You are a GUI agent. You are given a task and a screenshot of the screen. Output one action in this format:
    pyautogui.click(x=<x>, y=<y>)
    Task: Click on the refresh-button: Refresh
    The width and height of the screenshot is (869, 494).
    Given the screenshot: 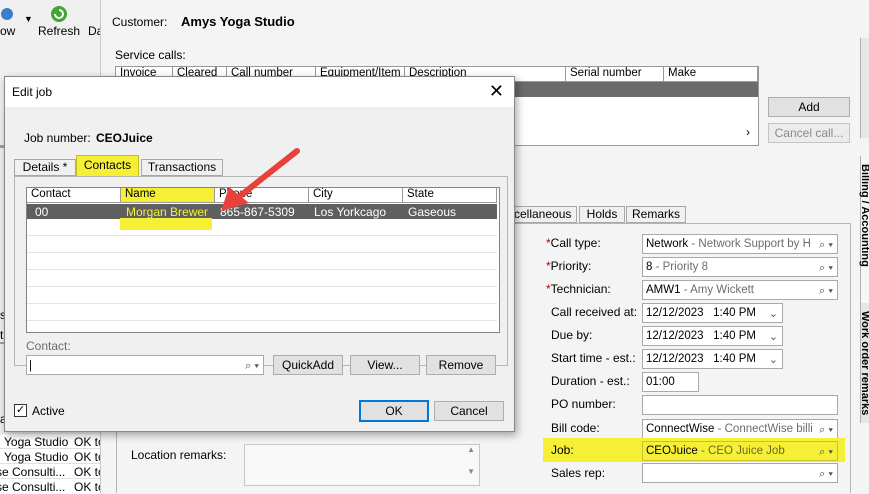 What is the action you would take?
    pyautogui.click(x=59, y=31)
    